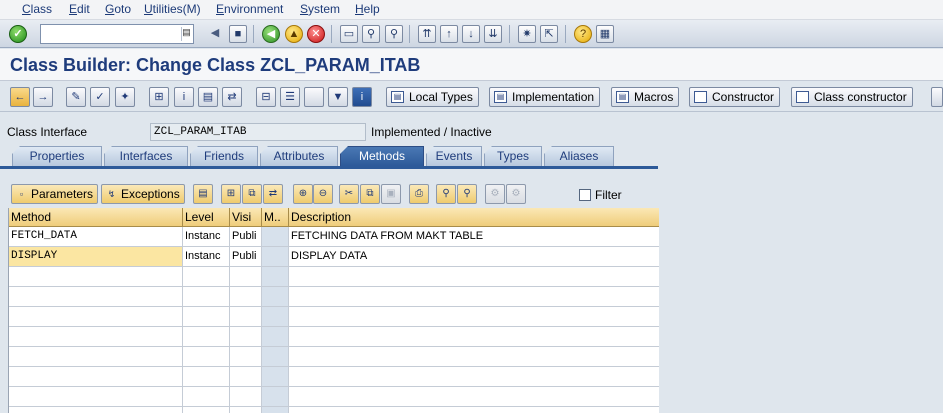 The height and width of the screenshot is (413, 943). I want to click on find-icon: ⚲, so click(371, 34).